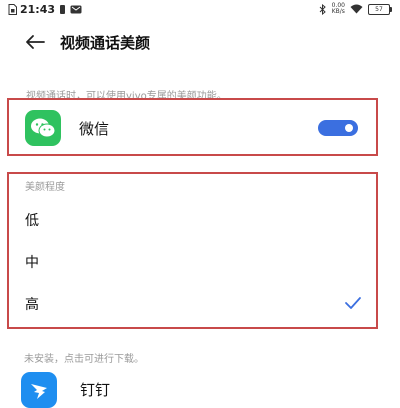  I want to click on wifi-icon, so click(356, 9).